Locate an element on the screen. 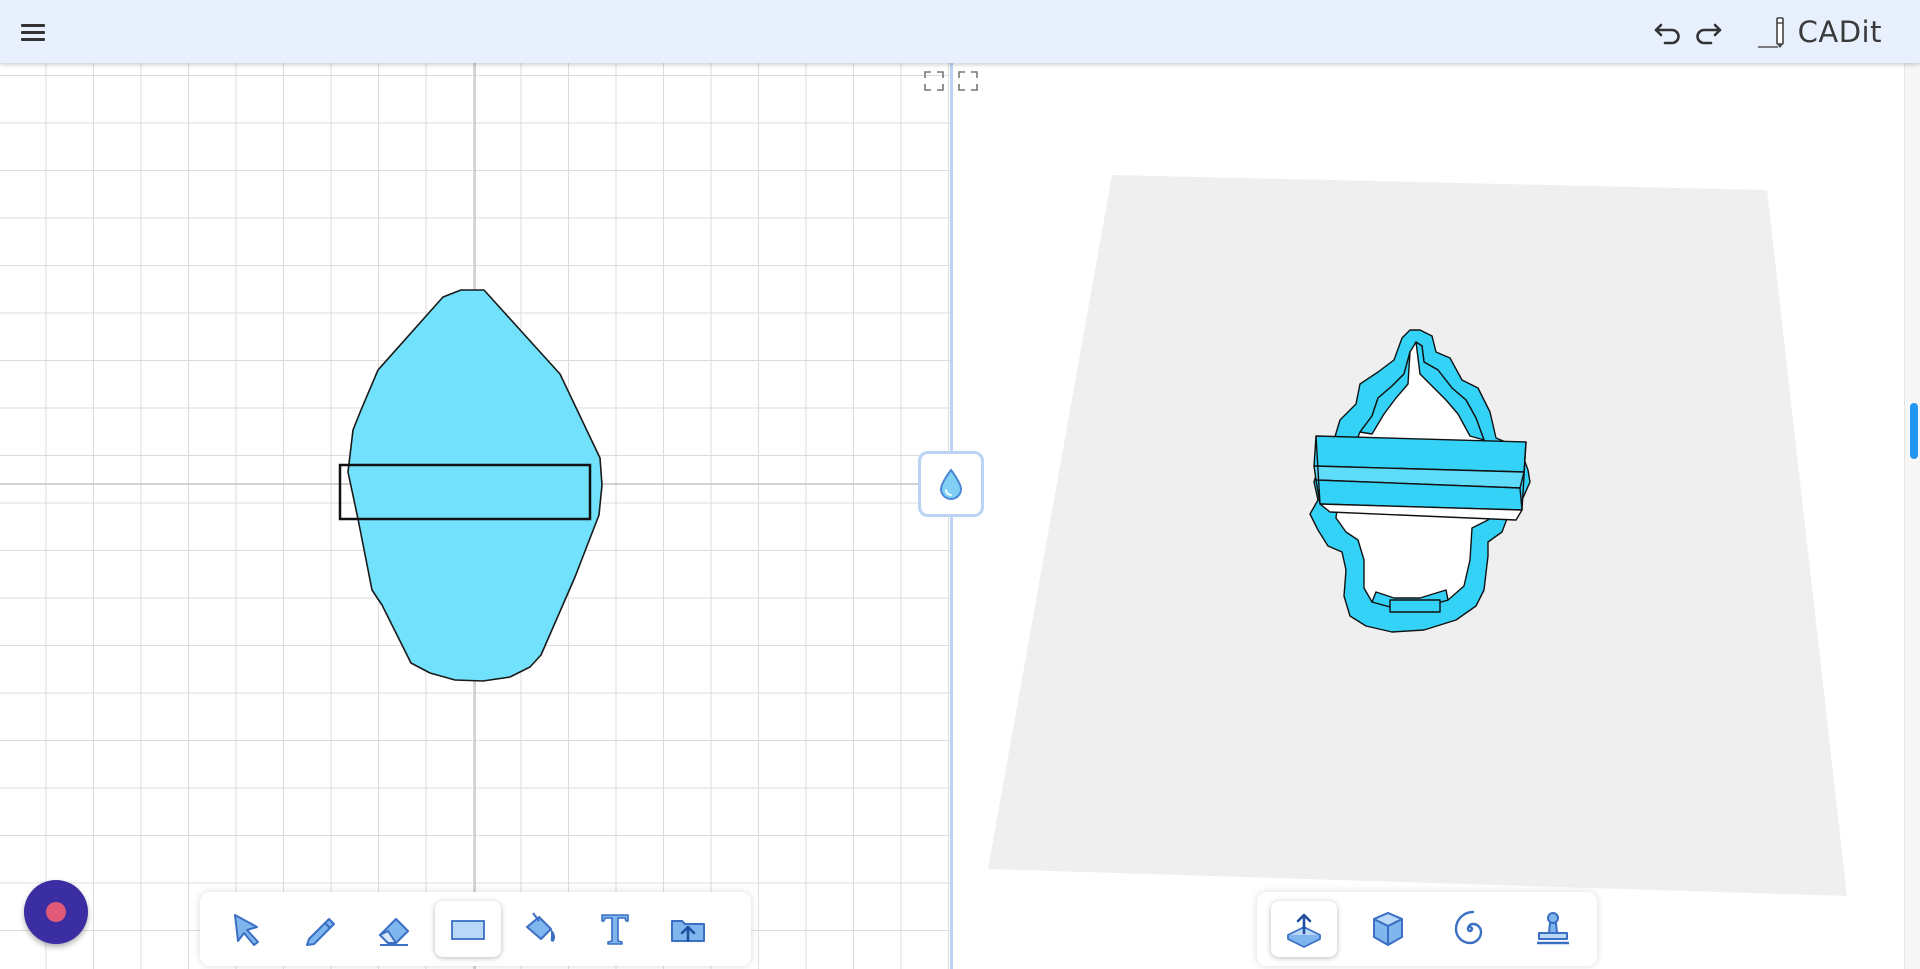 This screenshot has width=1920, height=969. fill-tool-button is located at coordinates (541, 929).